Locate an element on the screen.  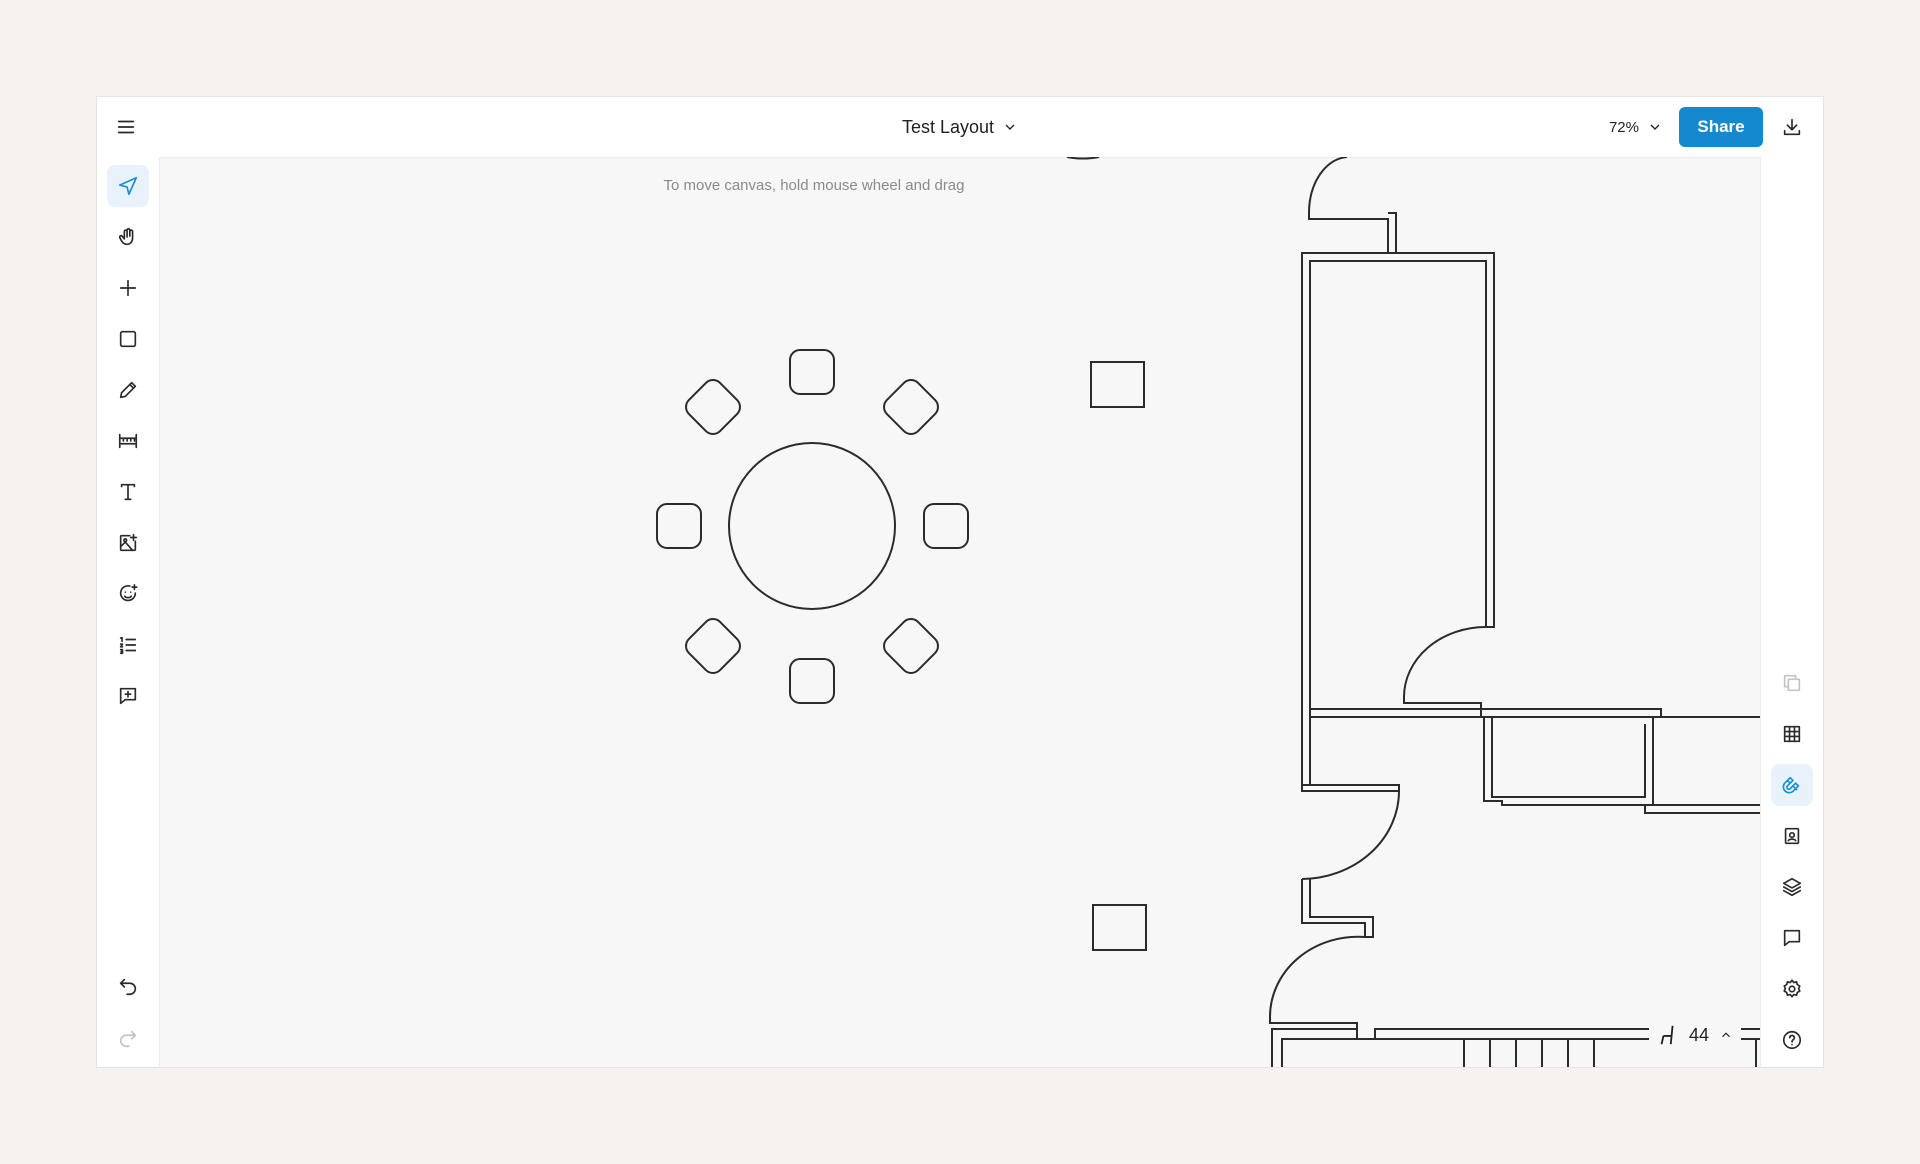
measure-tool-button is located at coordinates (128, 441).